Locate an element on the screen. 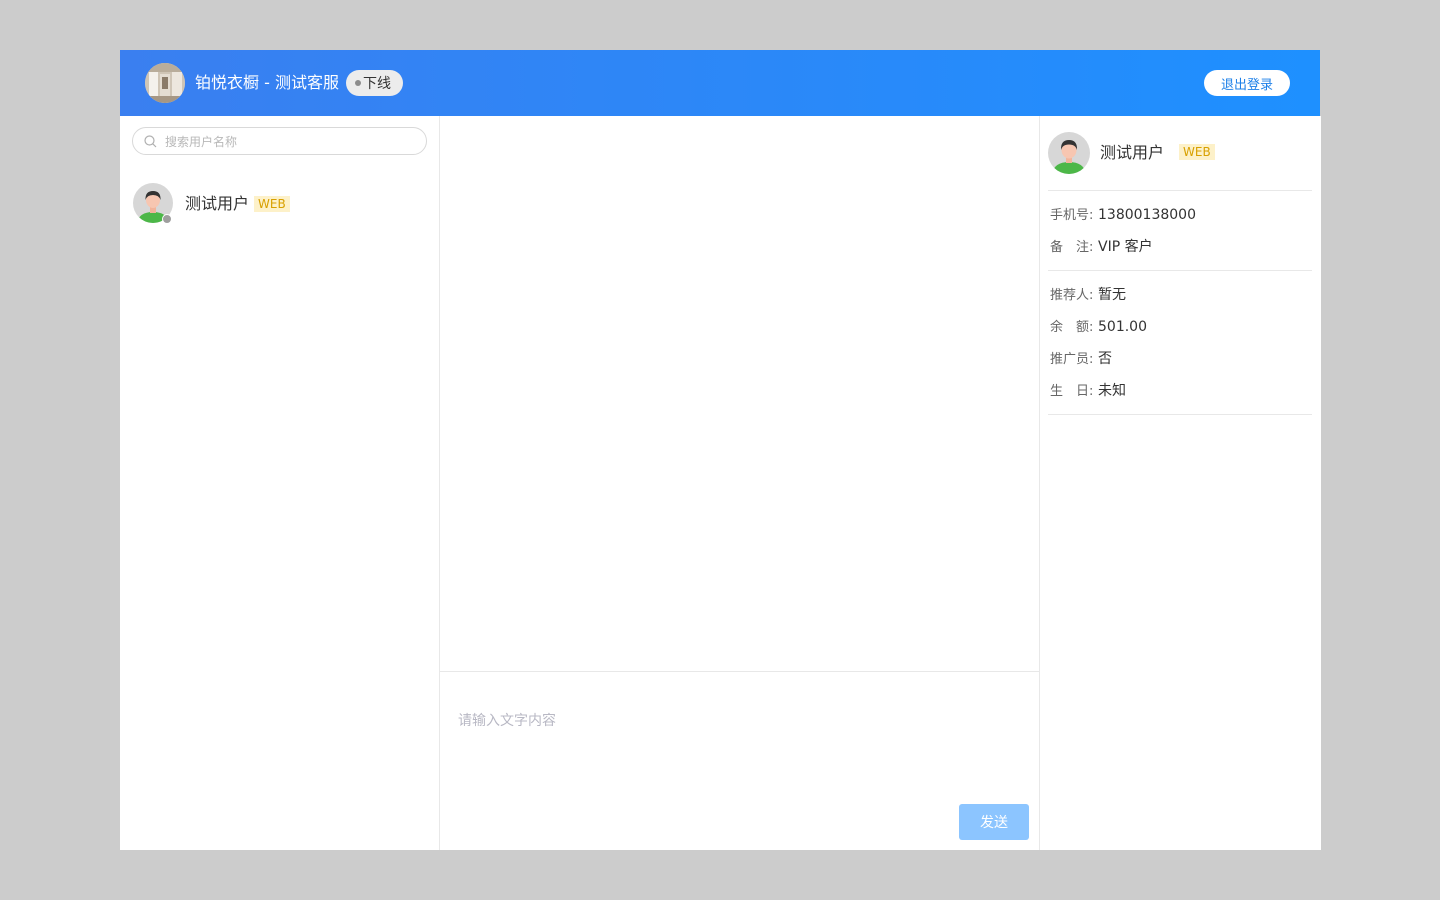 This screenshot has height=900, width=1440. referrer-label: 推荐人: is located at coordinates (1072, 295).